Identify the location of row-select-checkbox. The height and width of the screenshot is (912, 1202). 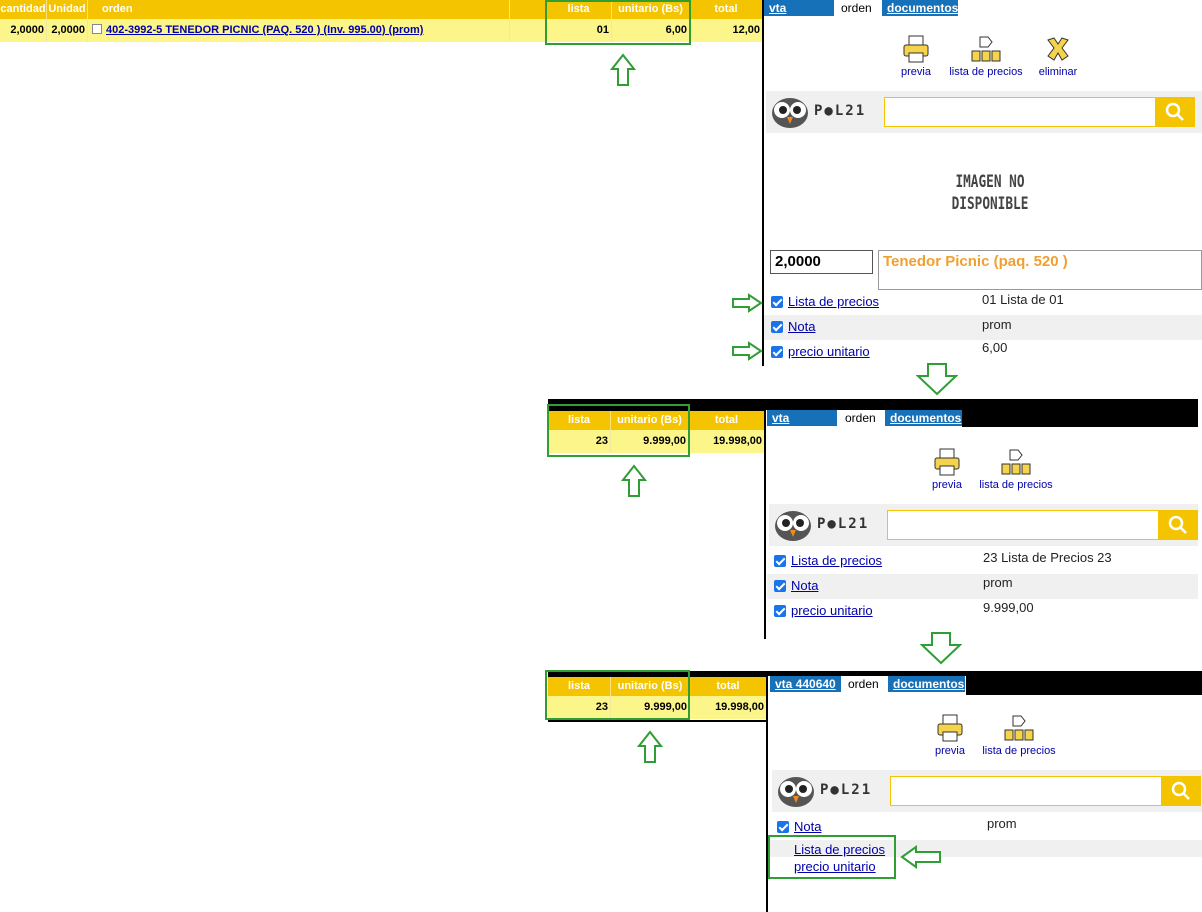
(97, 29).